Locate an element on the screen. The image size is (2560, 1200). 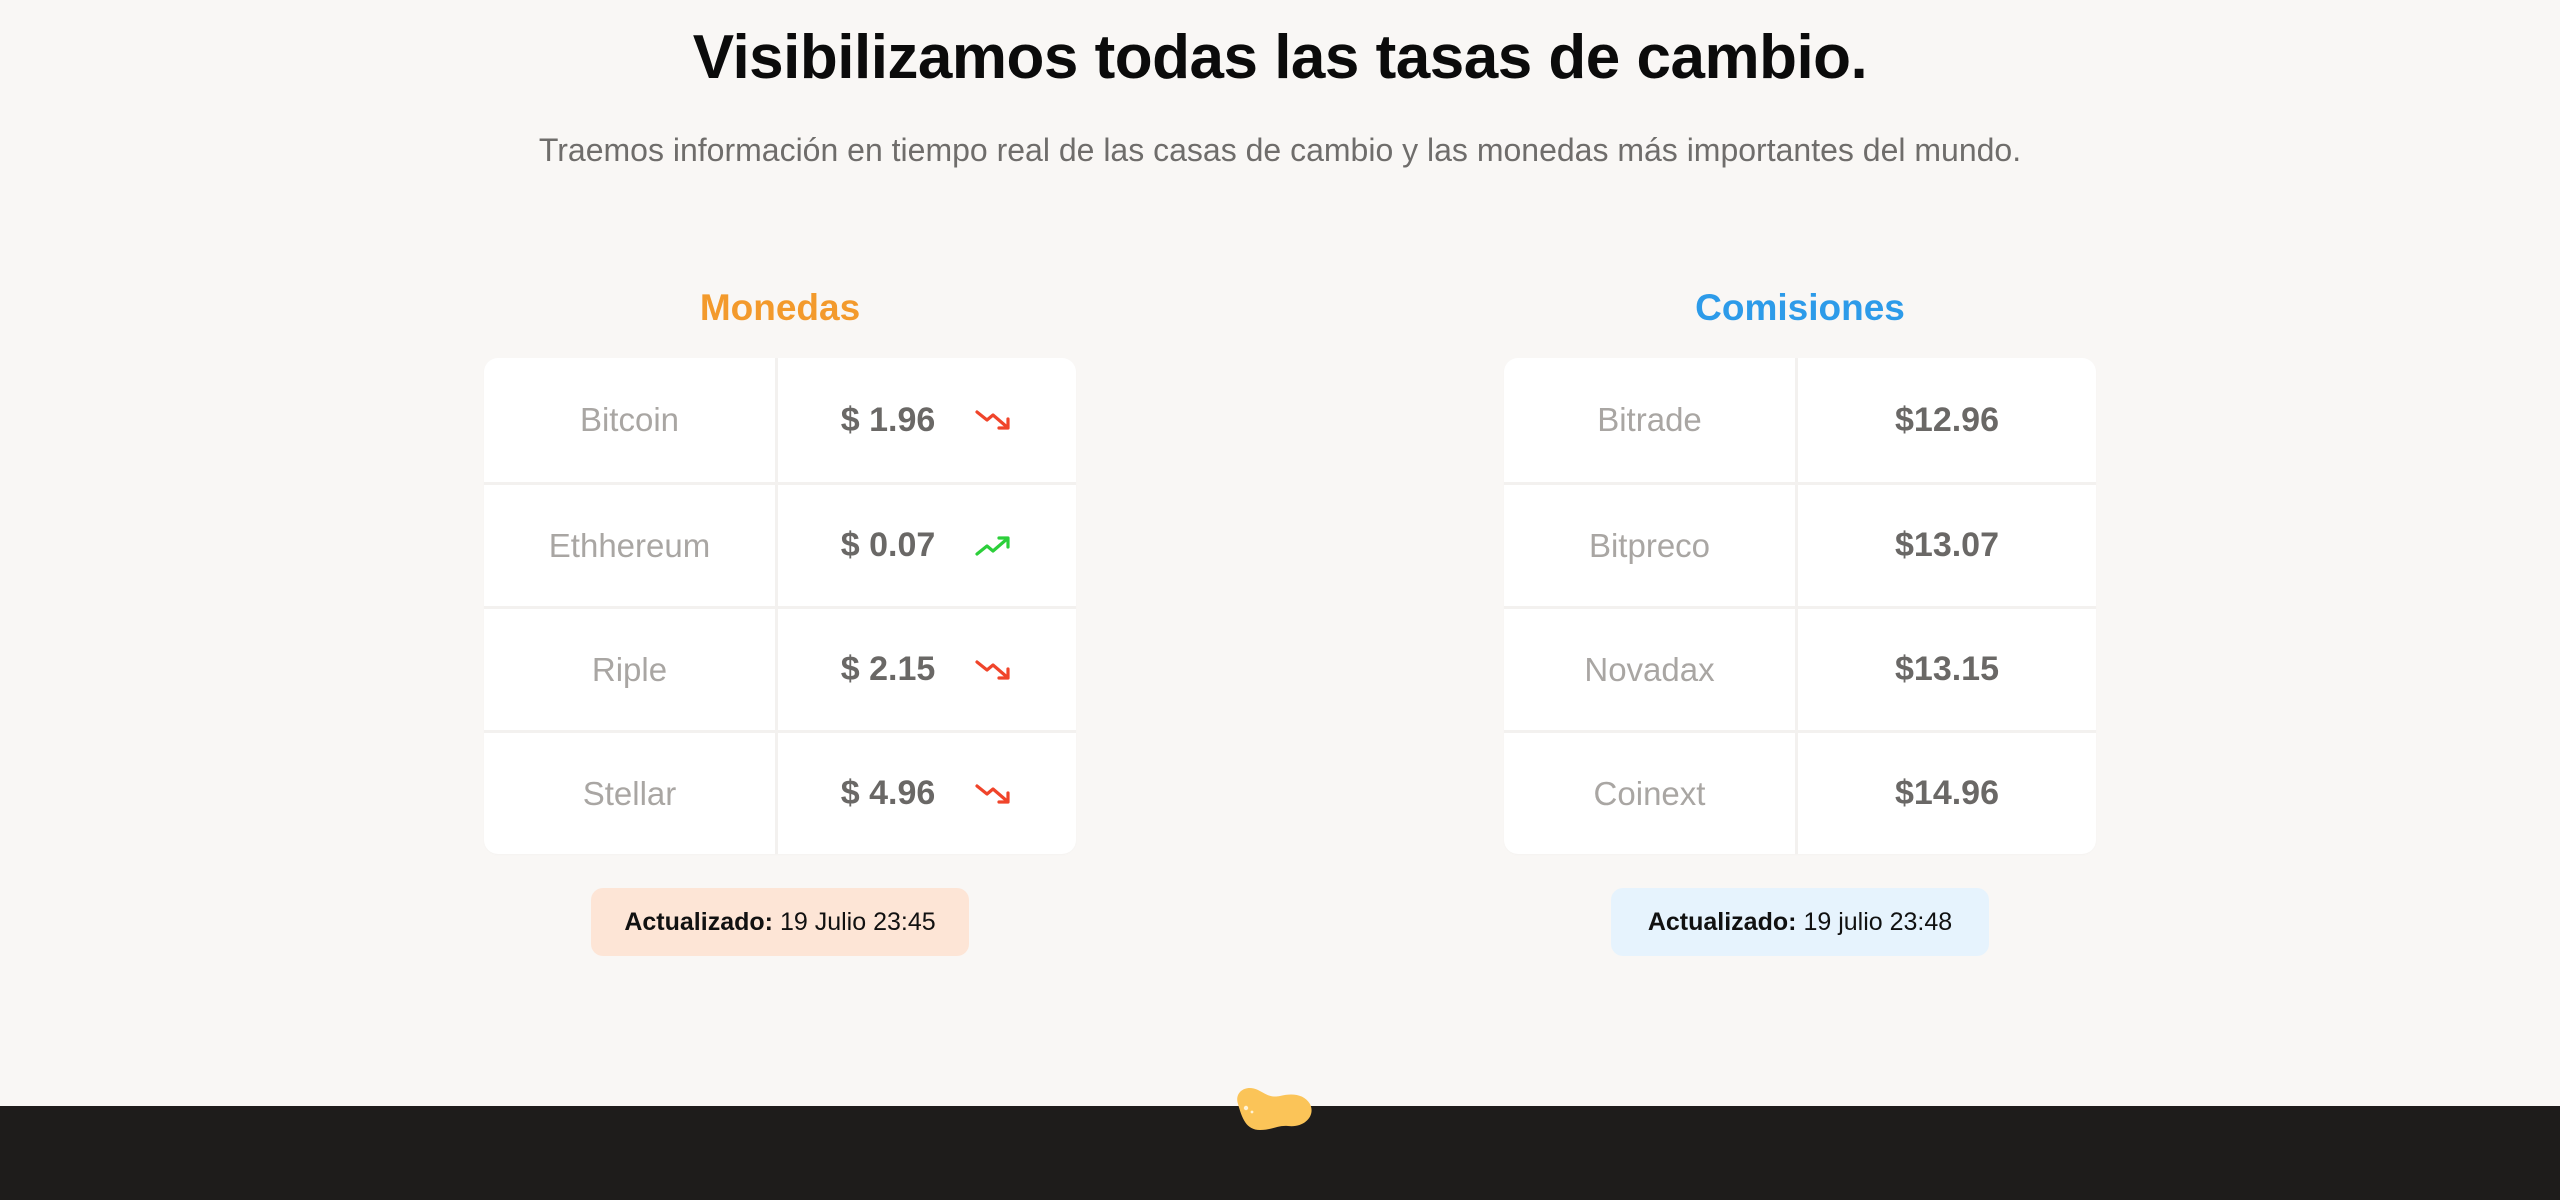
monedas-updated-badge: Actualizado: 19 Julio 23:45 is located at coordinates (780, 922).